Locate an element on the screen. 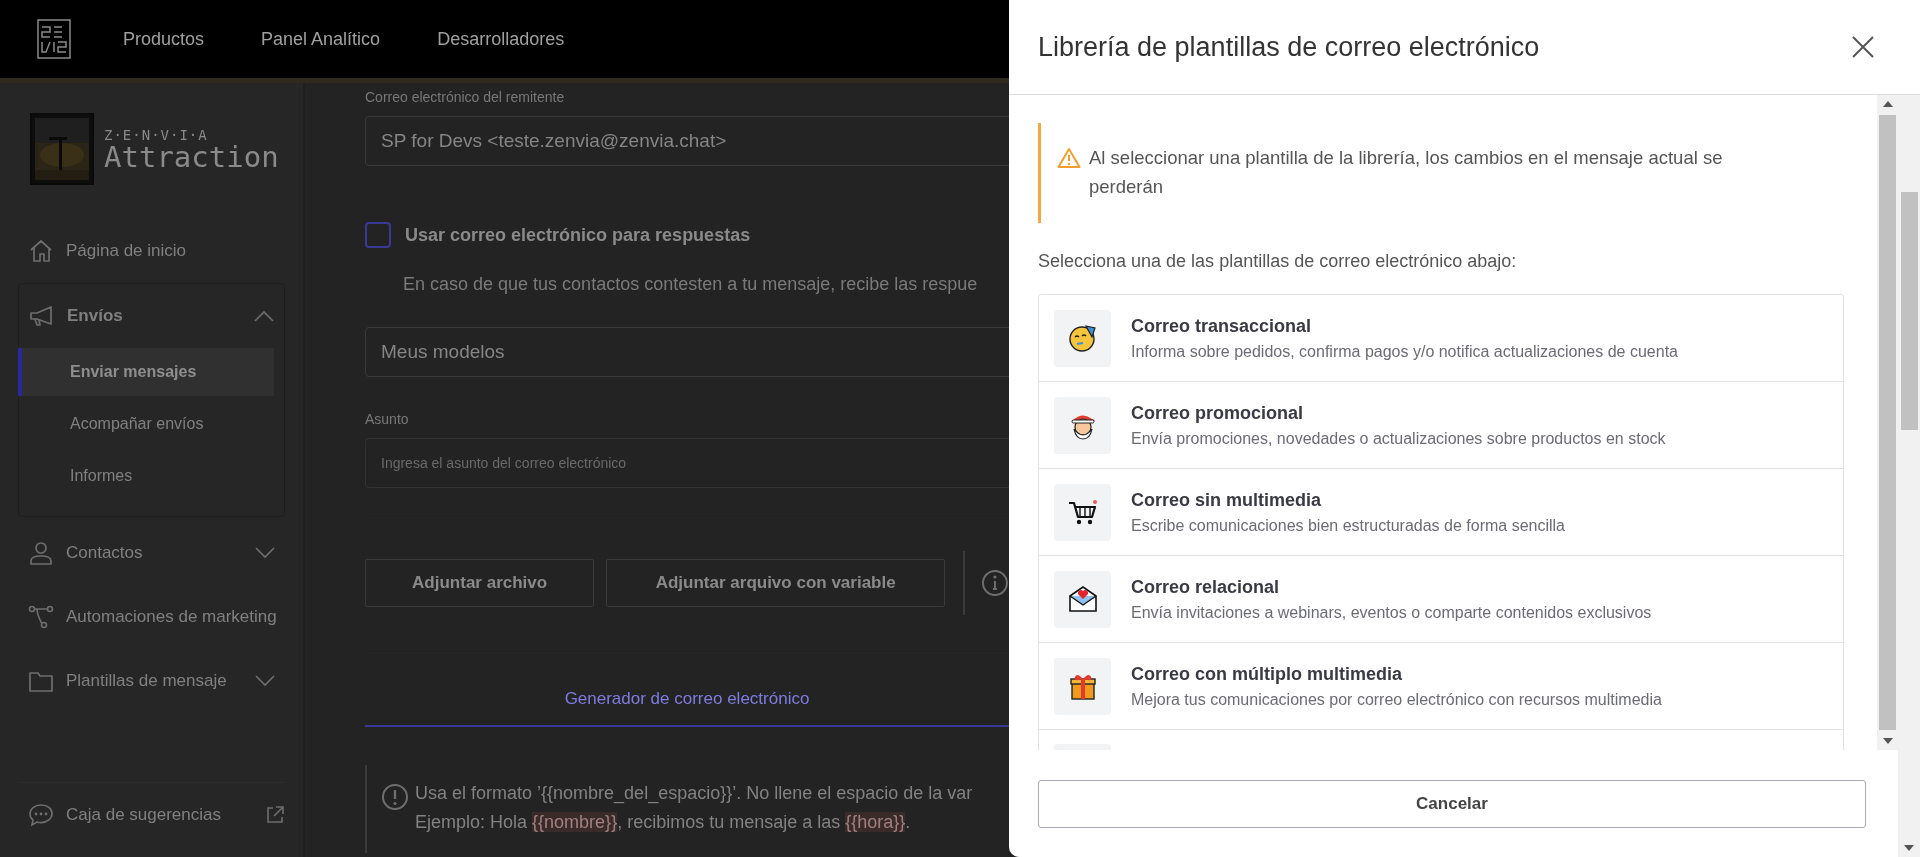 This screenshot has height=857, width=1920. home-icon is located at coordinates (41, 251).